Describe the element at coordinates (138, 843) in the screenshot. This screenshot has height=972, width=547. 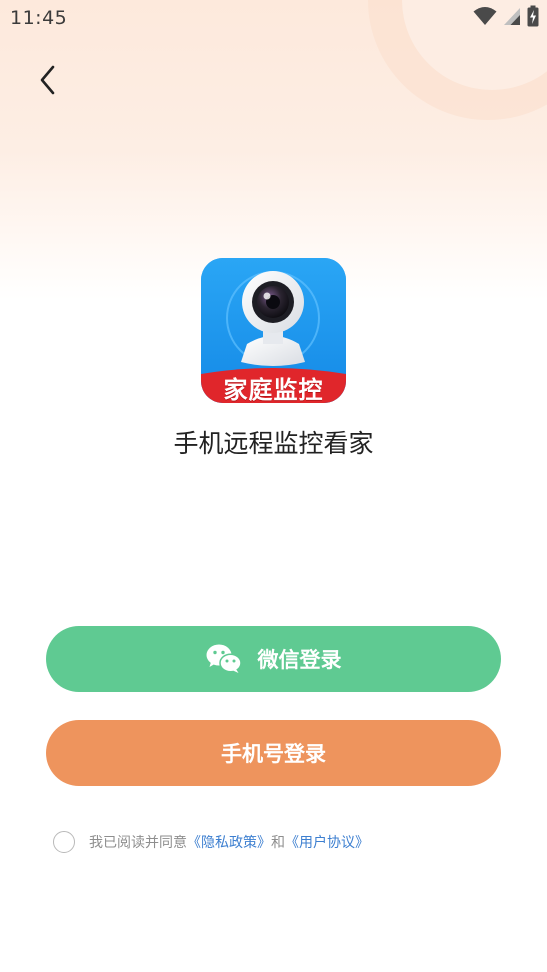
I see `agreement-prefix: 我已阅读并同意` at that location.